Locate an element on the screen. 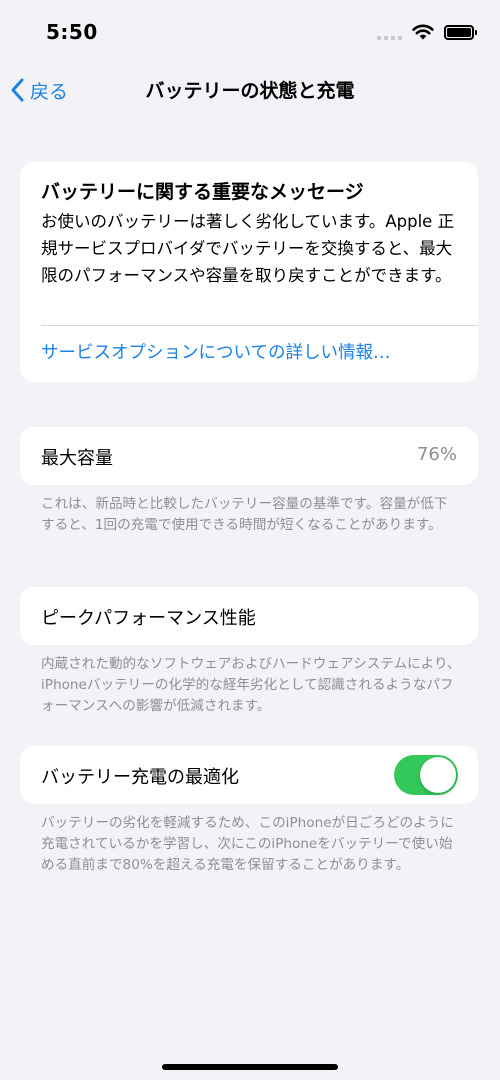 The width and height of the screenshot is (500, 1080). max-capacity-value: 76% is located at coordinates (436, 454).